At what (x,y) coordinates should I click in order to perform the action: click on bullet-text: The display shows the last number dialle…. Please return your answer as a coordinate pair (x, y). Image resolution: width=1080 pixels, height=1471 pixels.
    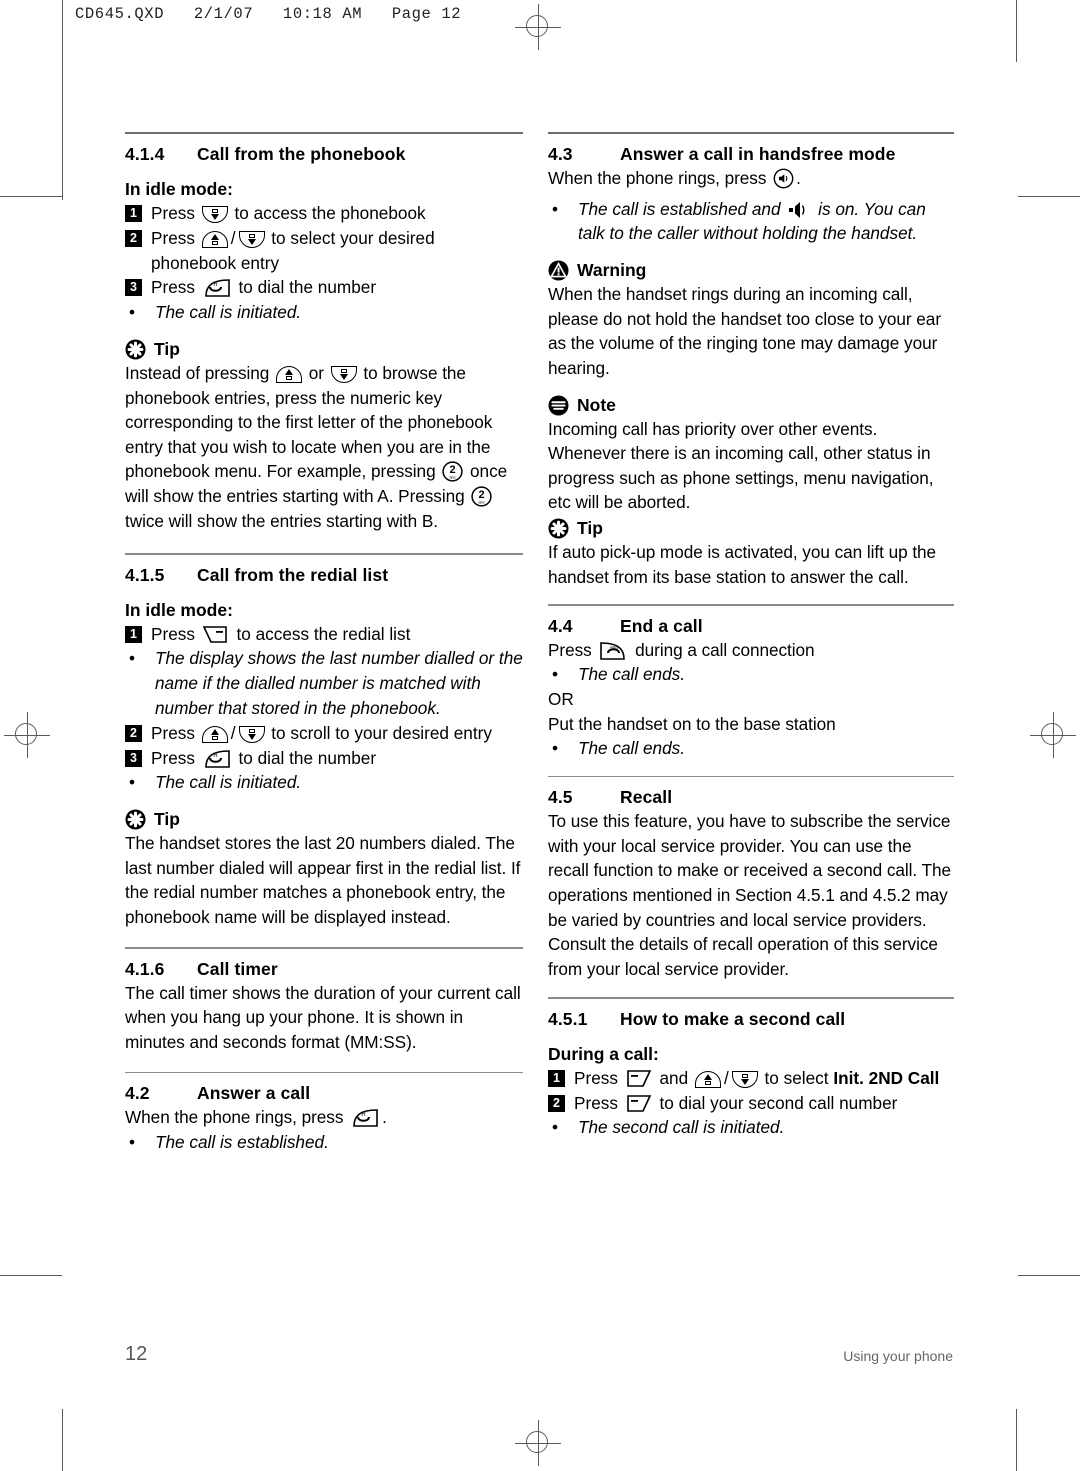
    Looking at the image, I should click on (339, 683).